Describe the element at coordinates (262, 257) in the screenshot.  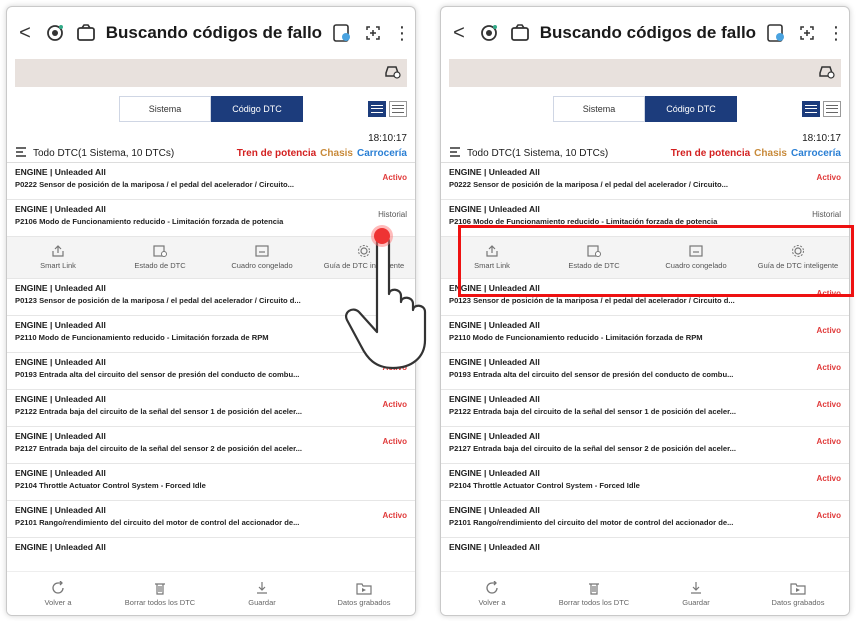
I see `freeze-frame-button: Cuadro congelado` at that location.